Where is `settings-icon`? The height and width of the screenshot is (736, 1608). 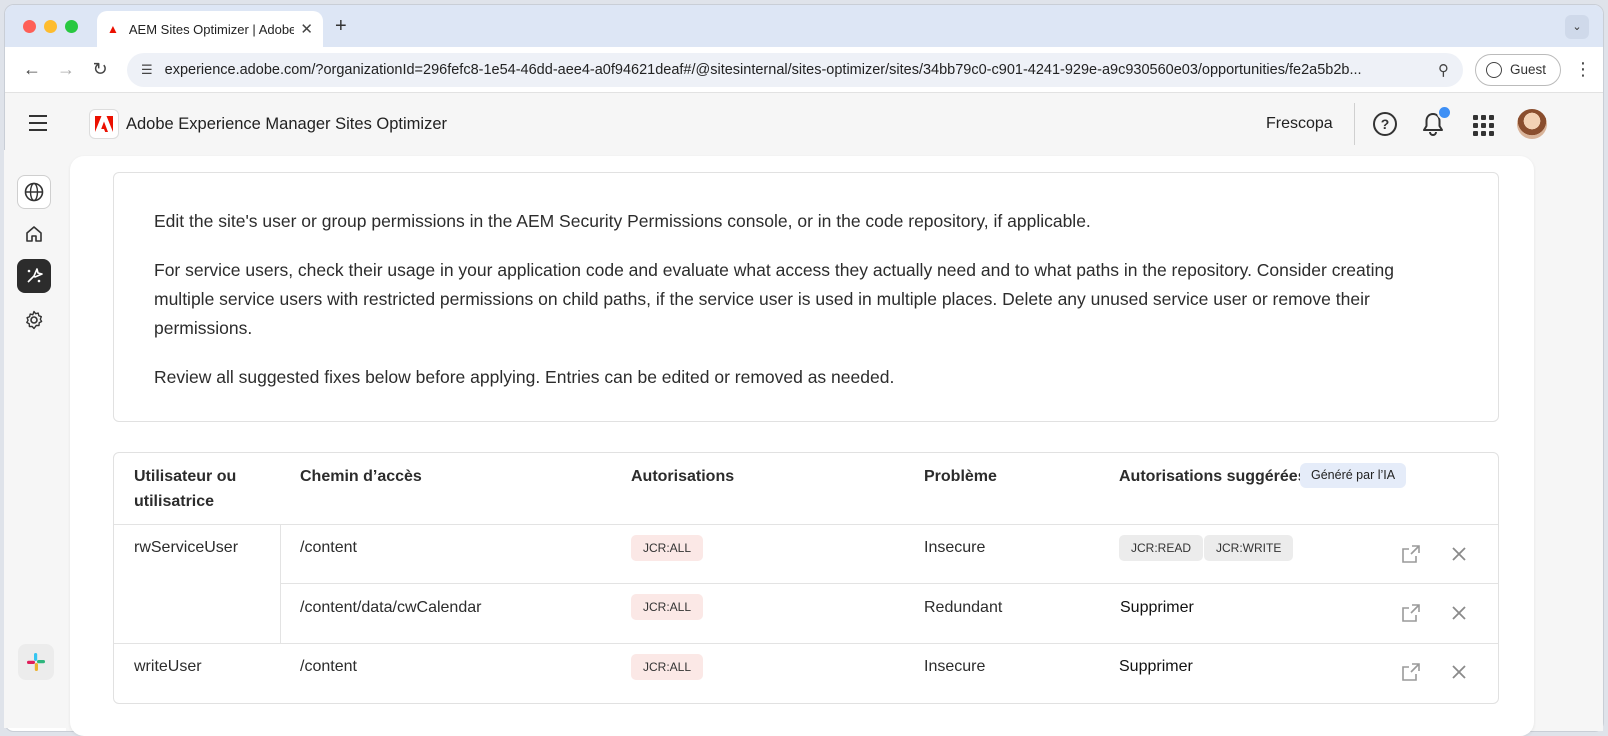 settings-icon is located at coordinates (34, 320).